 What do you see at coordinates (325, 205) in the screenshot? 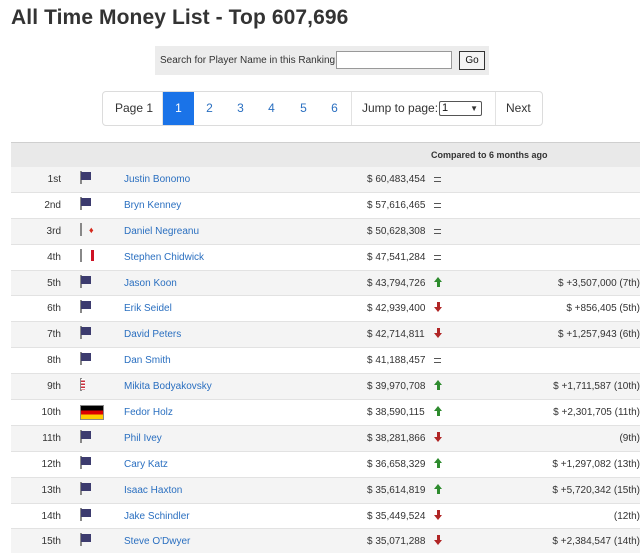
I see `table-row: 2nd Bryn Kenney $ 57,616,465` at bounding box center [325, 205].